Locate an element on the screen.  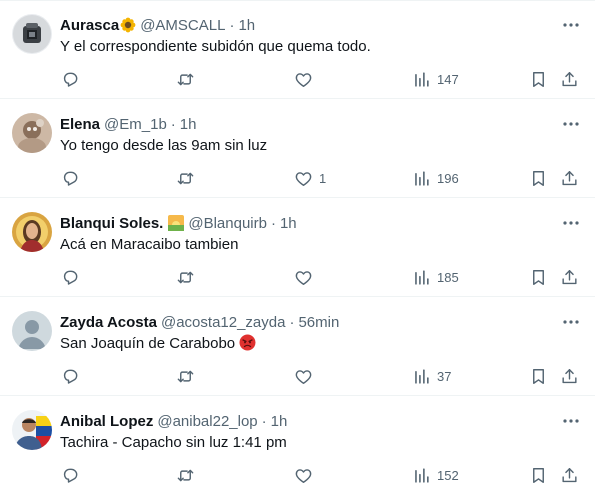
author-name: Blanqui Soles. is located at coordinates (111, 223).